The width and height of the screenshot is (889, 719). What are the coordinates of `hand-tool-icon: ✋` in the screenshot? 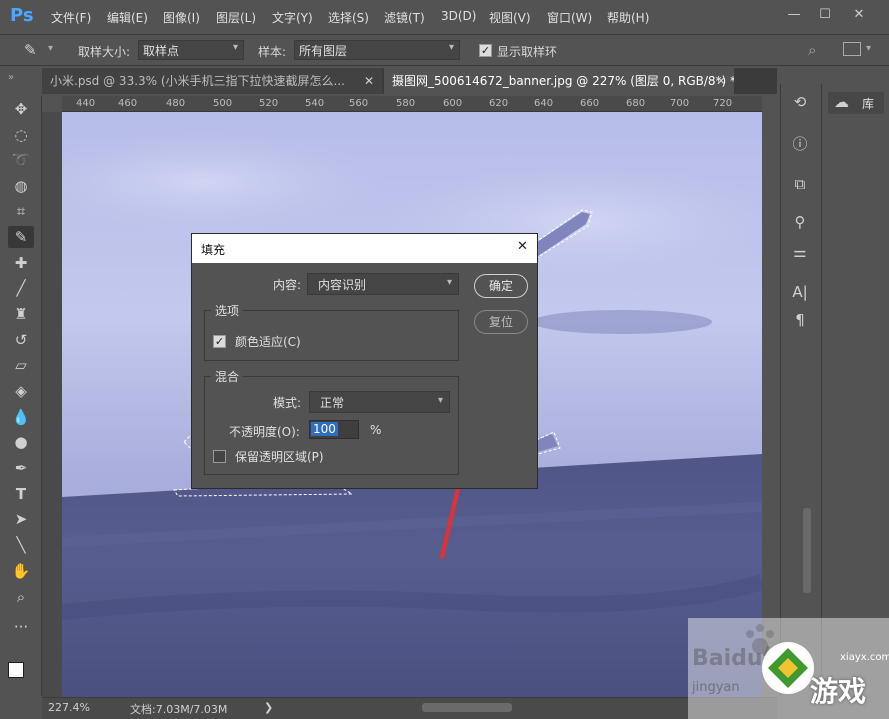 It's located at (21, 571).